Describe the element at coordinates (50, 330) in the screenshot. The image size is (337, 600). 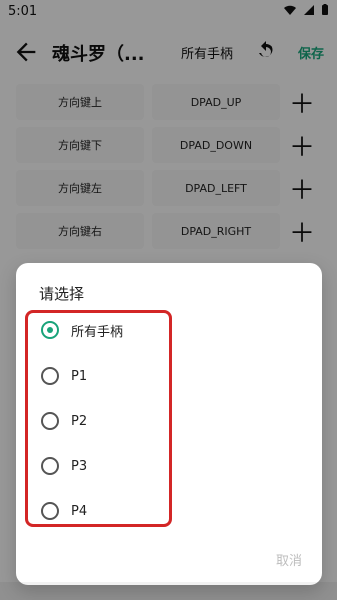
I see `radio-selected-icon` at that location.